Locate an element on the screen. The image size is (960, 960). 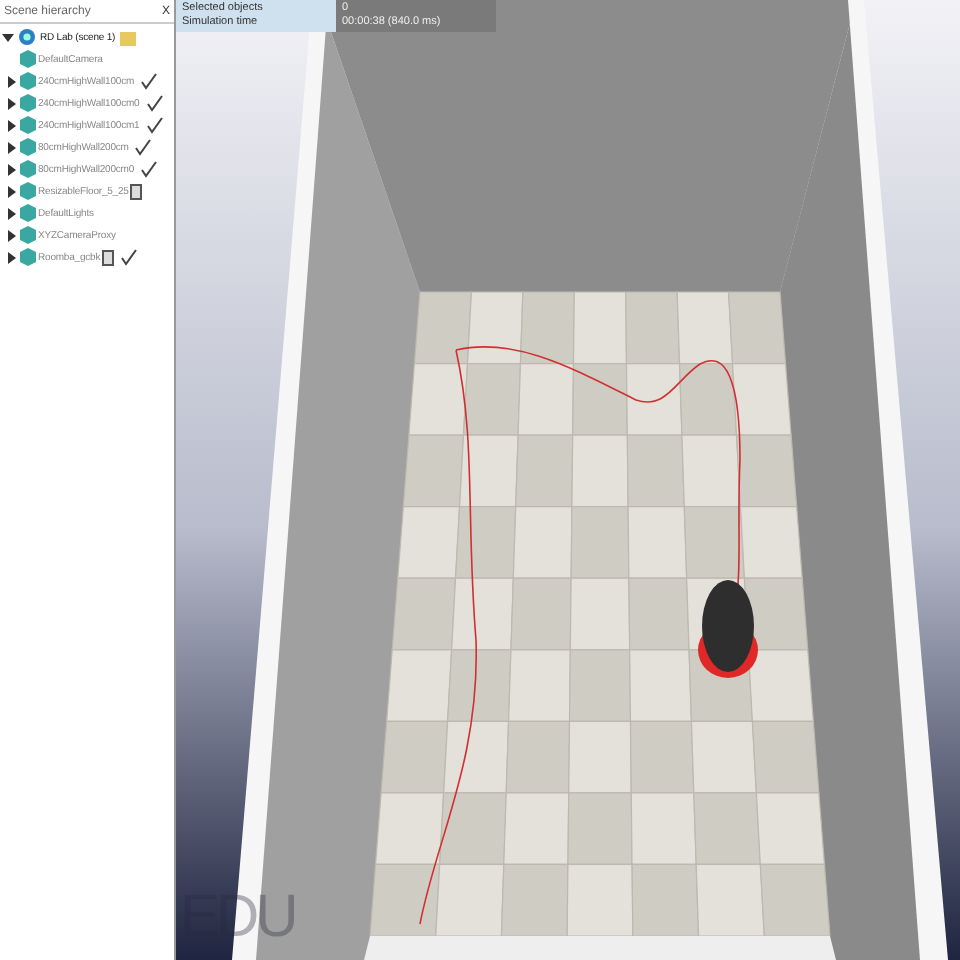
scene-icon is located at coordinates (27, 37).